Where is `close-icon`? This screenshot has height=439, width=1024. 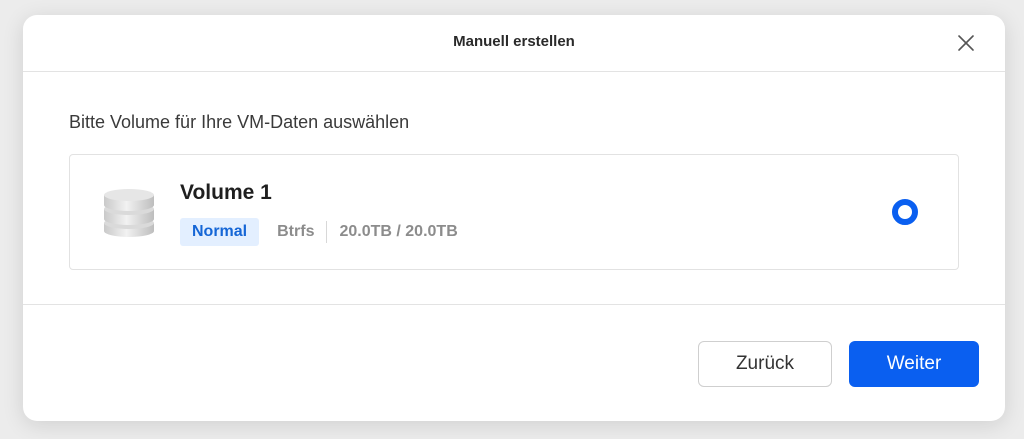
close-icon is located at coordinates (966, 43).